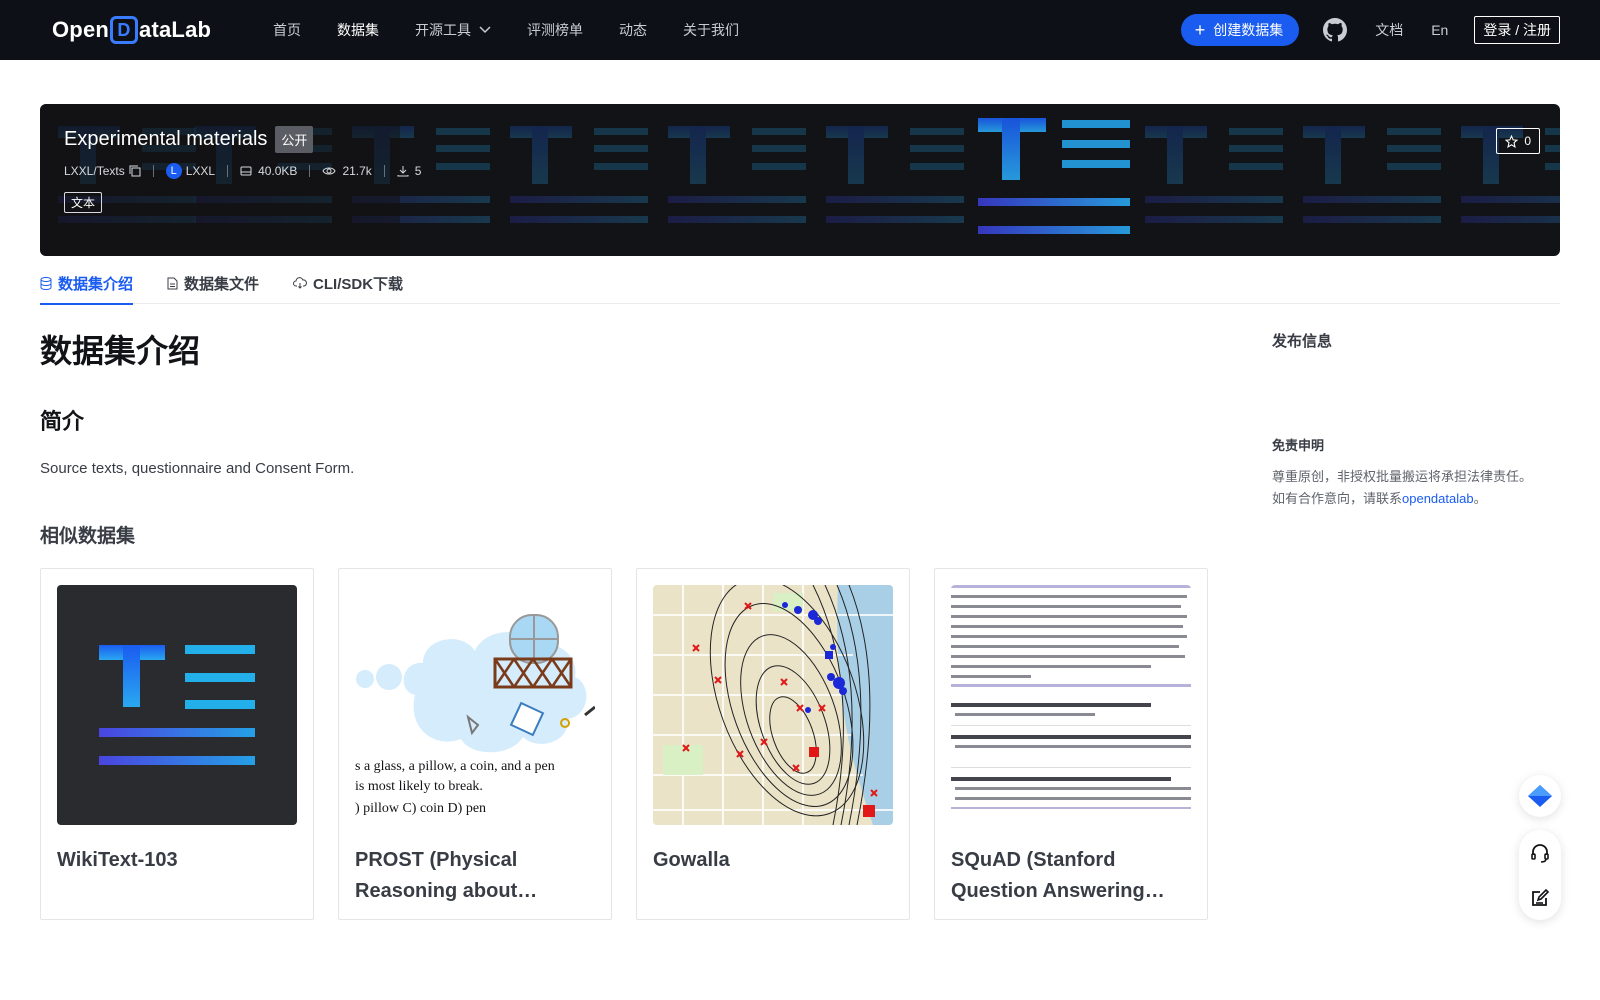 This screenshot has height=1000, width=1600. I want to click on menu-item-leaderboard: 评测榜单, so click(555, 30).